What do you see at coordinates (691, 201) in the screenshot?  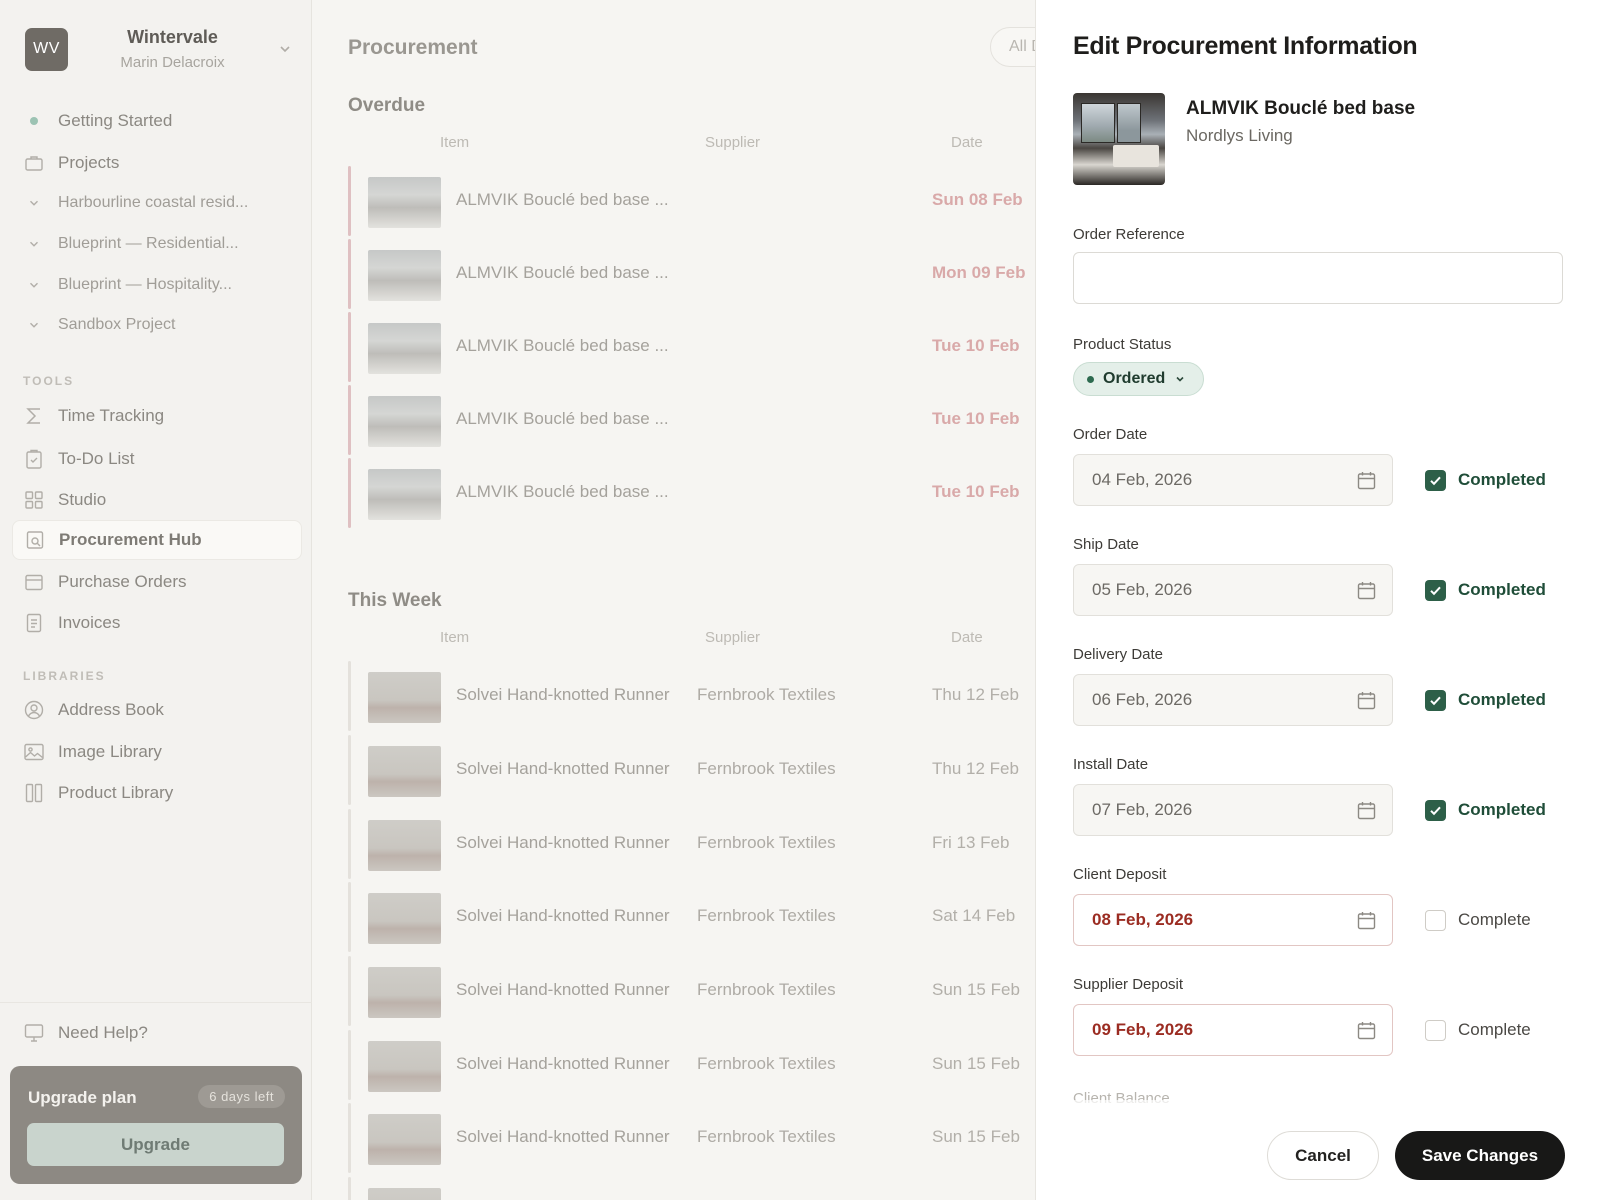 I see `table-row: ALMVIK Bouclé bed base ... Sun 08 Feb` at bounding box center [691, 201].